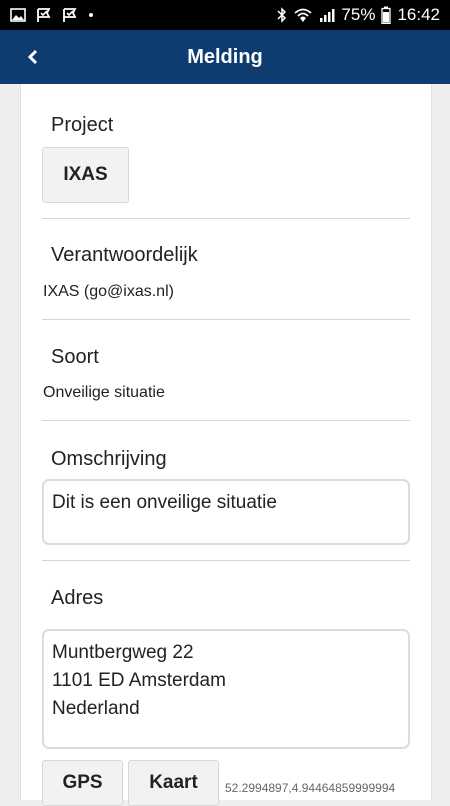  Describe the element at coordinates (104, 392) in the screenshot. I see `type-value: Onveilige situatie` at that location.